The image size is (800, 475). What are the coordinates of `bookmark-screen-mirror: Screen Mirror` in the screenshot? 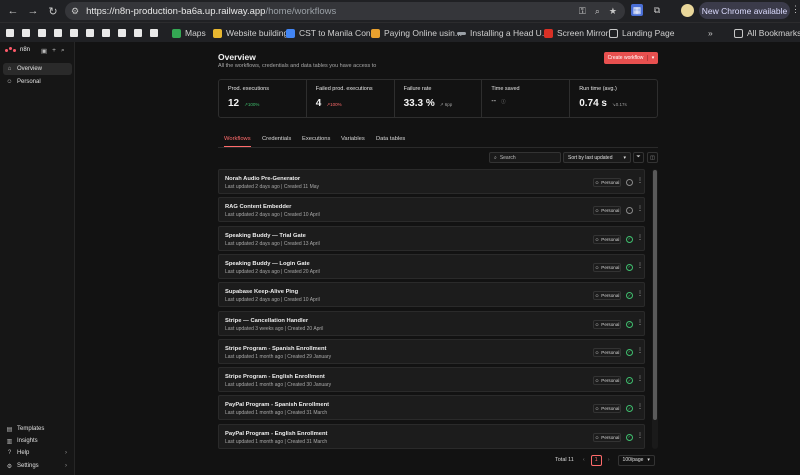 It's located at (576, 33).